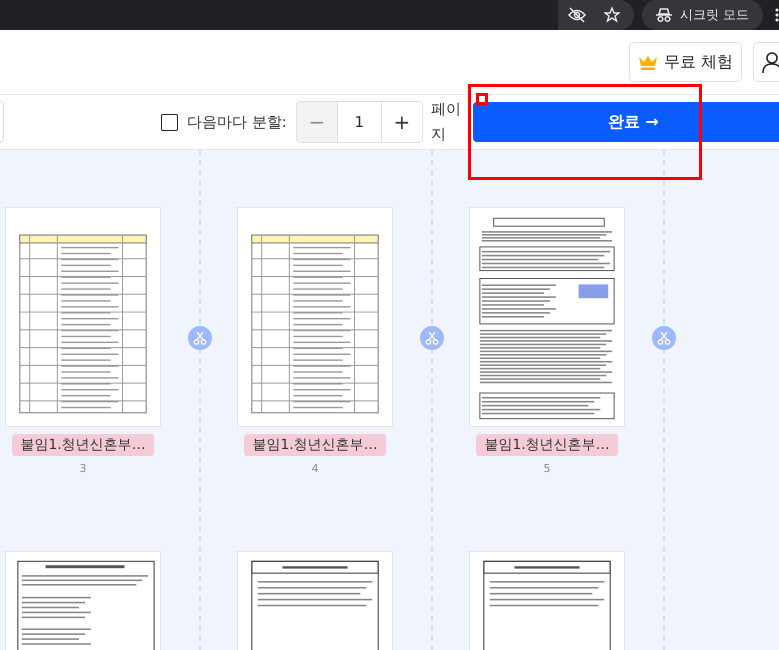  I want to click on unit-label: 페이지, so click(446, 122).